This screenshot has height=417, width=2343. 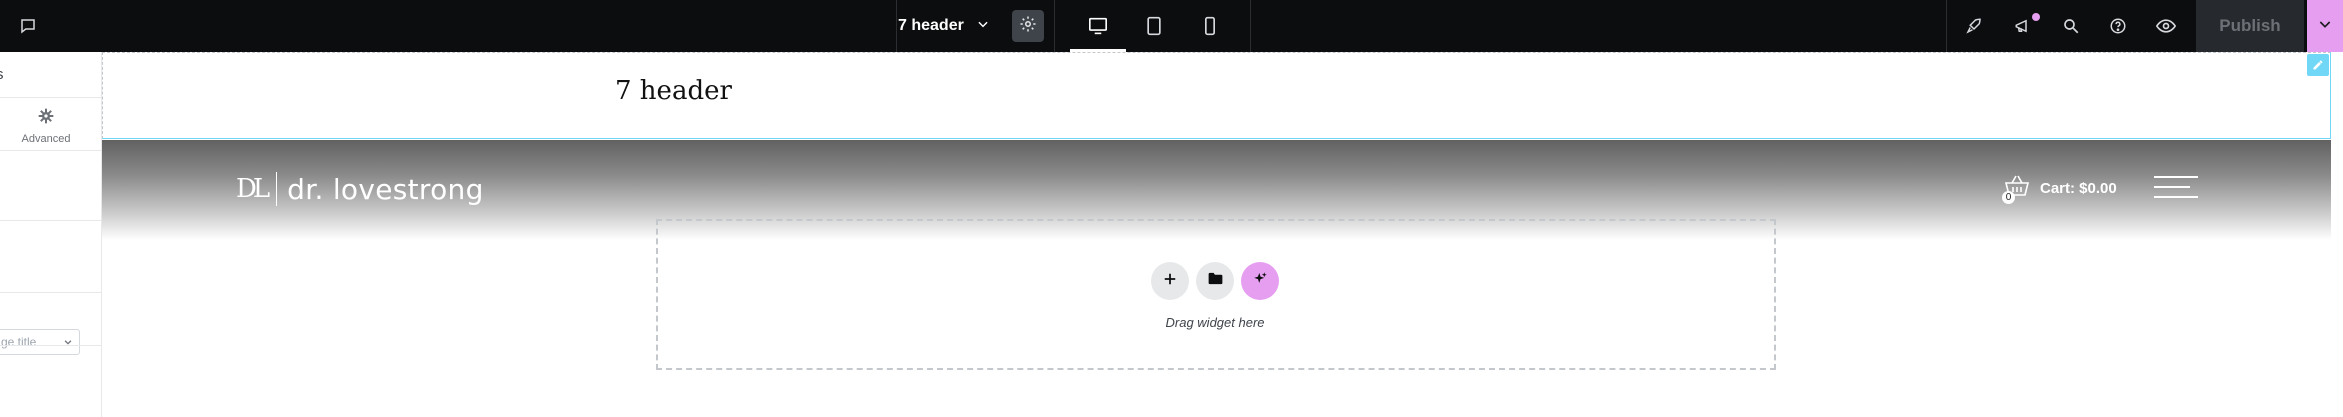 I want to click on document-title-dropdown: 7 header, so click(x=944, y=26).